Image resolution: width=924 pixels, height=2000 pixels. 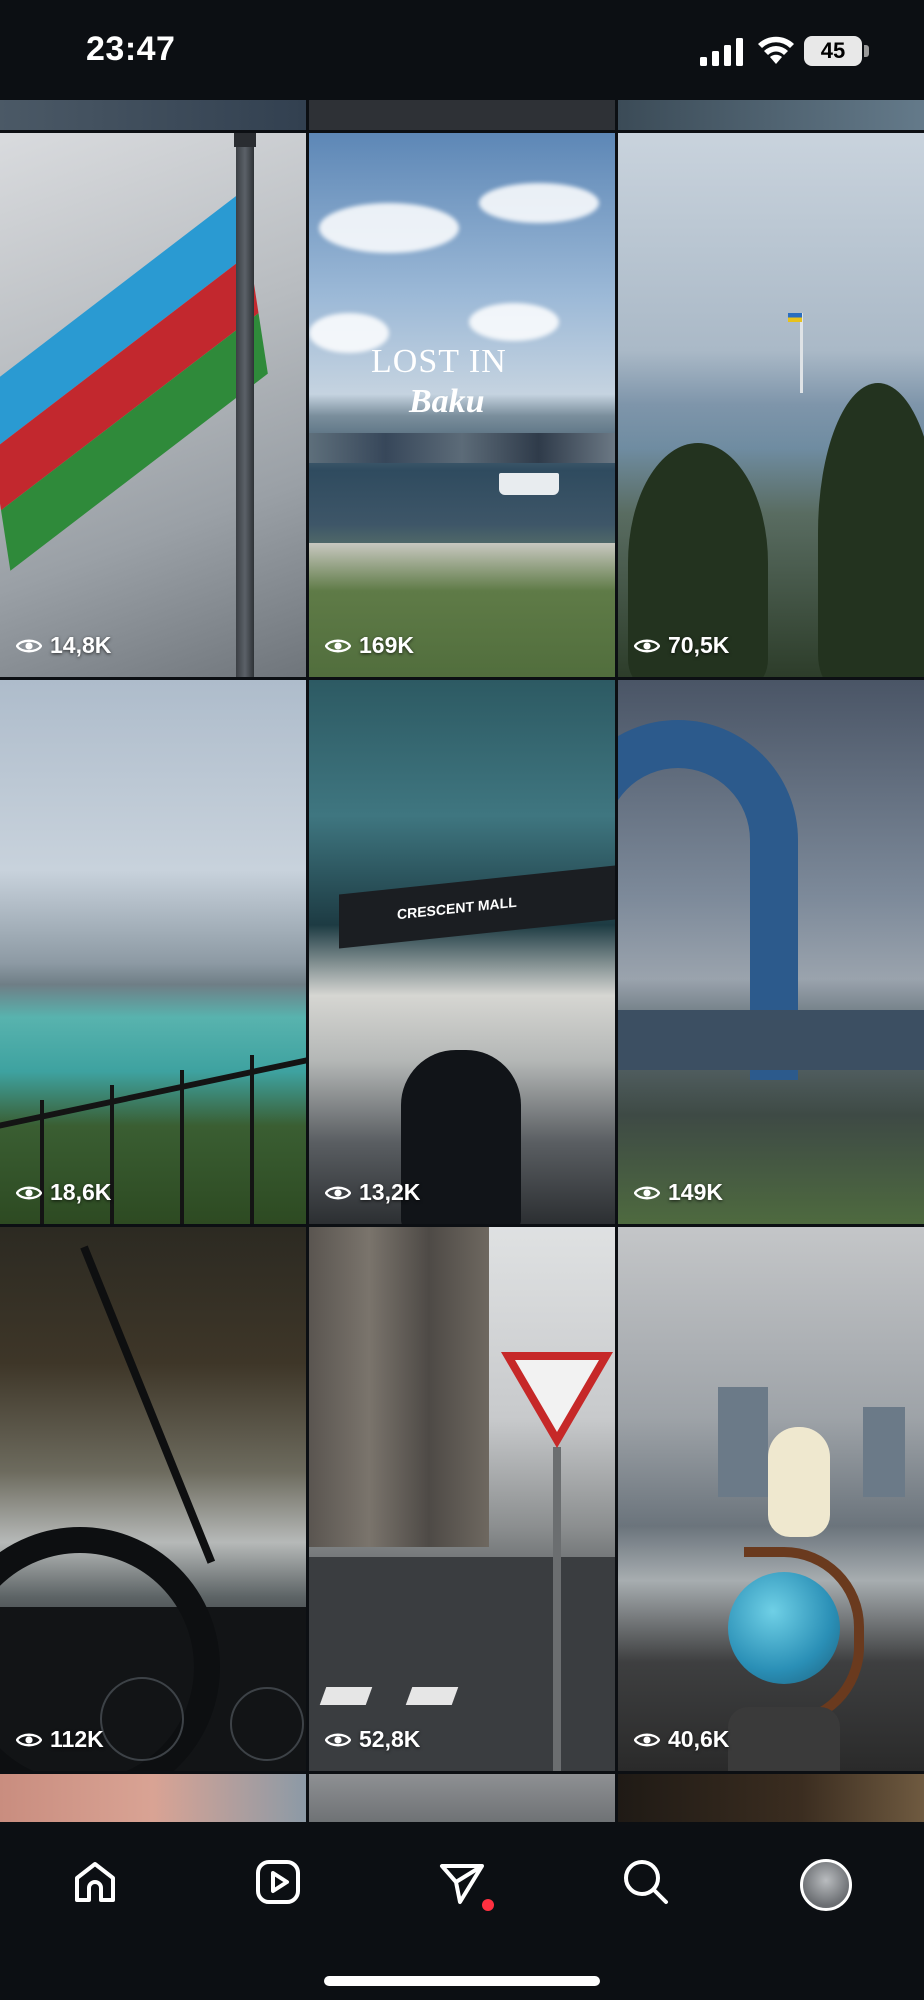 I want to click on flagpole-cap, so click(x=245, y=140).